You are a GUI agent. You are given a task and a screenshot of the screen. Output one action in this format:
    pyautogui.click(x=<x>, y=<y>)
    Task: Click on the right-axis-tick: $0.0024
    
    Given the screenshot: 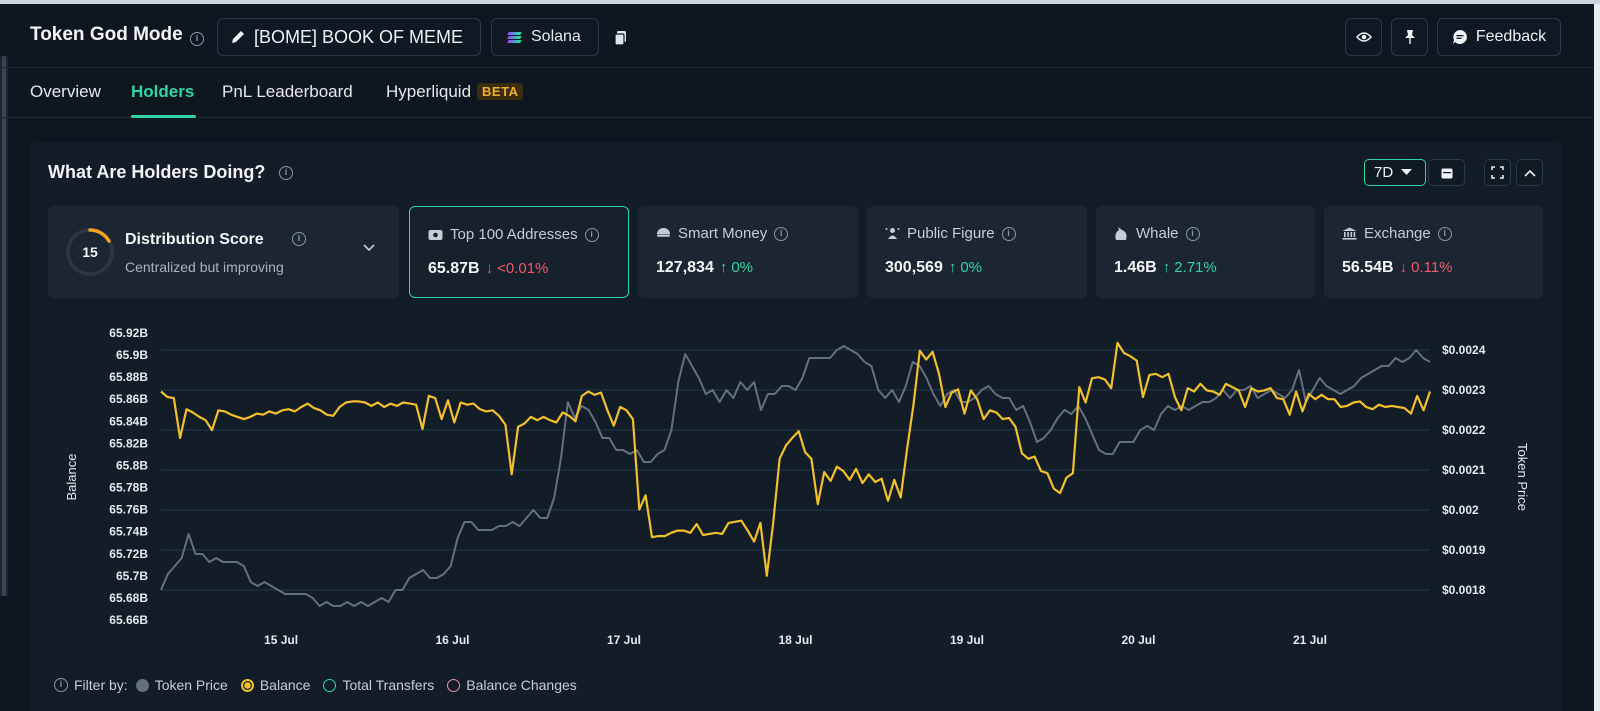 What is the action you would take?
    pyautogui.click(x=1464, y=350)
    